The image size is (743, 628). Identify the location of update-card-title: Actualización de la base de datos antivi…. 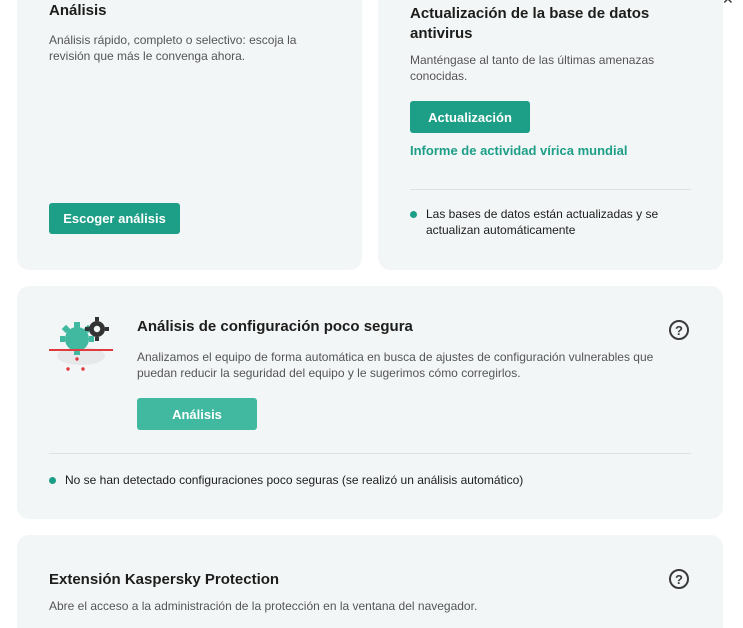
(530, 23).